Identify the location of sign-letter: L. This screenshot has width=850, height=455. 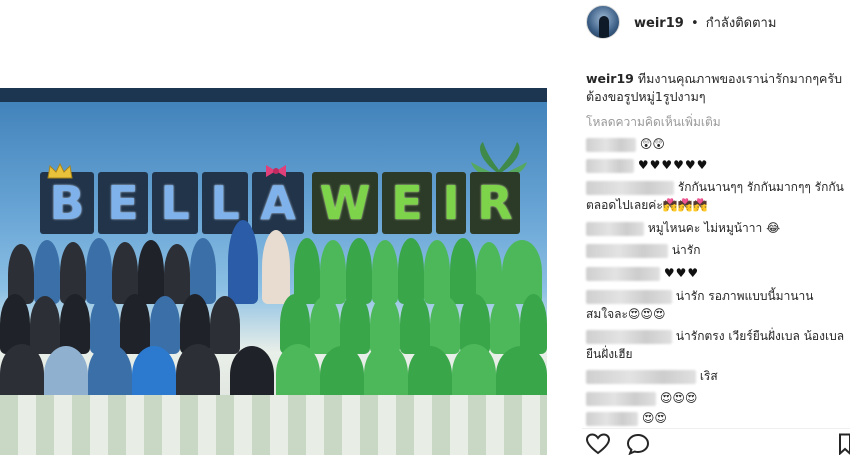
(175, 203).